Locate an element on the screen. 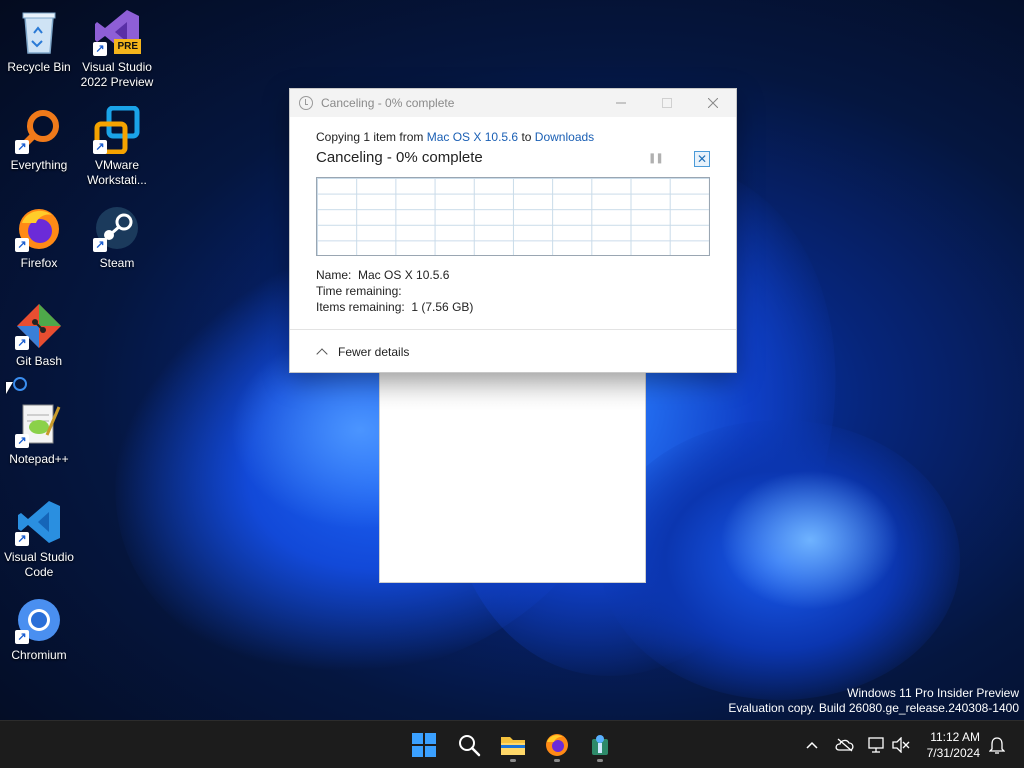 The image size is (1024, 769). status-heading: Canceling - 0% complete is located at coordinates (399, 157).